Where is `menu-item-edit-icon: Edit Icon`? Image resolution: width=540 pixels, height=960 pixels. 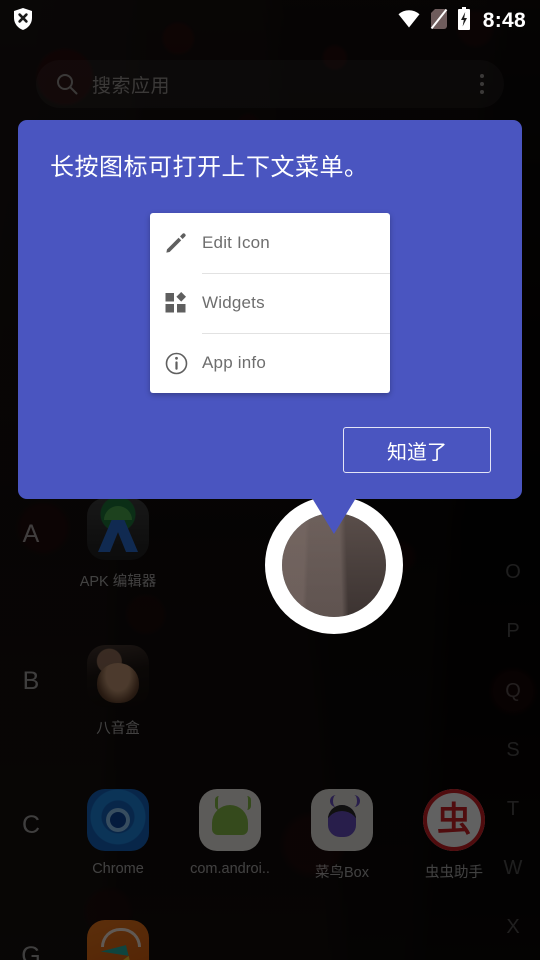 menu-item-edit-icon: Edit Icon is located at coordinates (270, 243).